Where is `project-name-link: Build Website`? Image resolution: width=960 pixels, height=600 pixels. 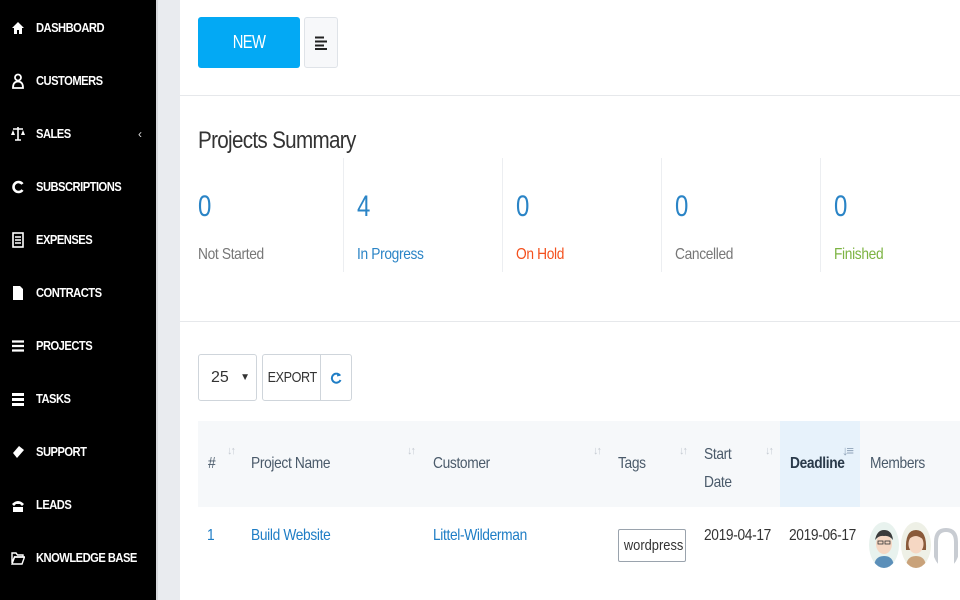
project-name-link: Build Website is located at coordinates (291, 536).